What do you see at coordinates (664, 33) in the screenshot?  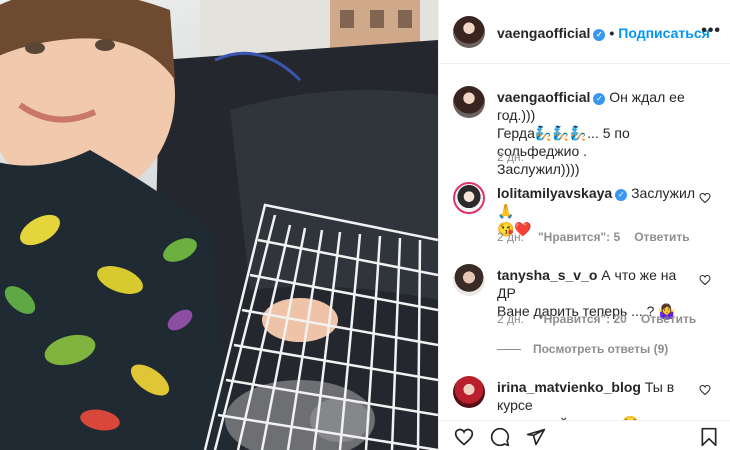 I see `follow-button: Подписаться` at bounding box center [664, 33].